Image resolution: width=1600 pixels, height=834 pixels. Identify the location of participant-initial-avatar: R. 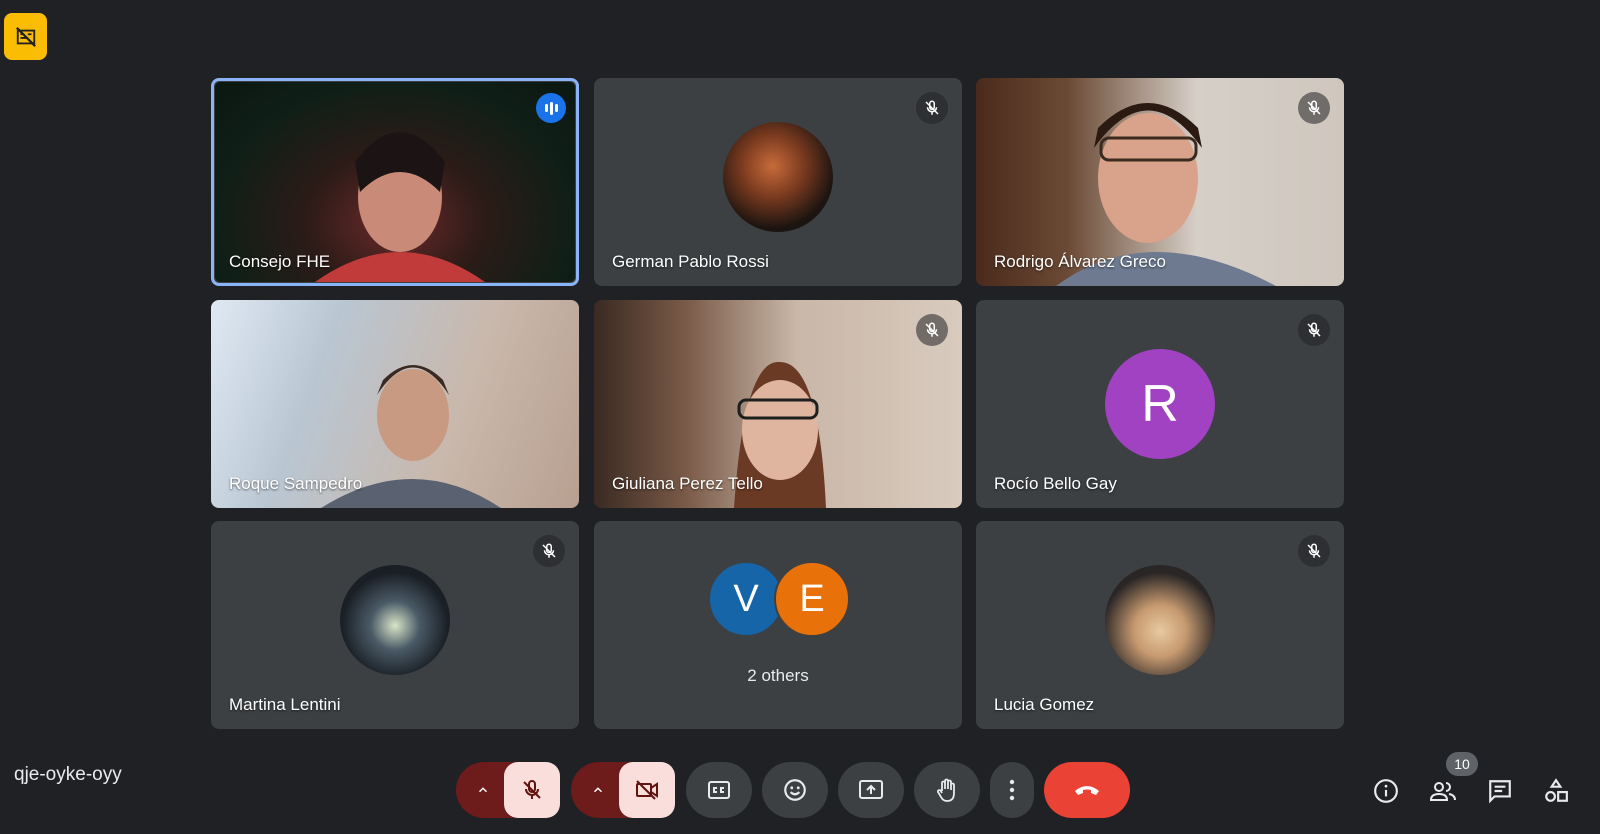
(1160, 404).